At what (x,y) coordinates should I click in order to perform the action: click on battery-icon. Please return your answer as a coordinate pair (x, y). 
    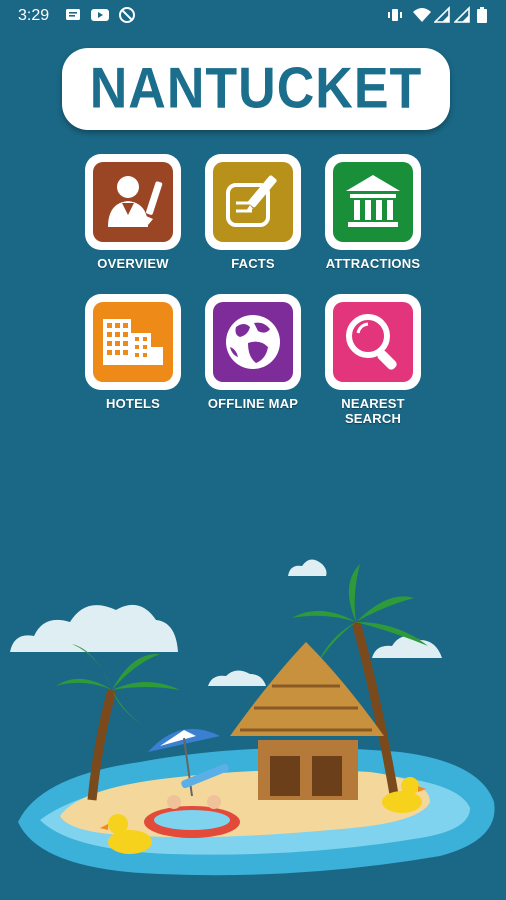
    Looking at the image, I should click on (482, 15).